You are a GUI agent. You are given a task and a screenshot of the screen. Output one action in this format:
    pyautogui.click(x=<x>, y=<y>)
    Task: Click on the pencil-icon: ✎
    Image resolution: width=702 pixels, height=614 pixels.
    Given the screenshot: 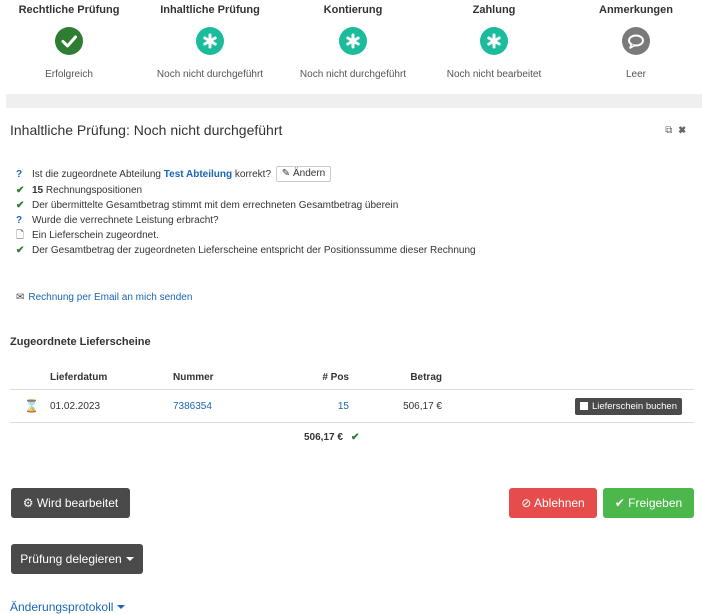 What is the action you would take?
    pyautogui.click(x=286, y=174)
    